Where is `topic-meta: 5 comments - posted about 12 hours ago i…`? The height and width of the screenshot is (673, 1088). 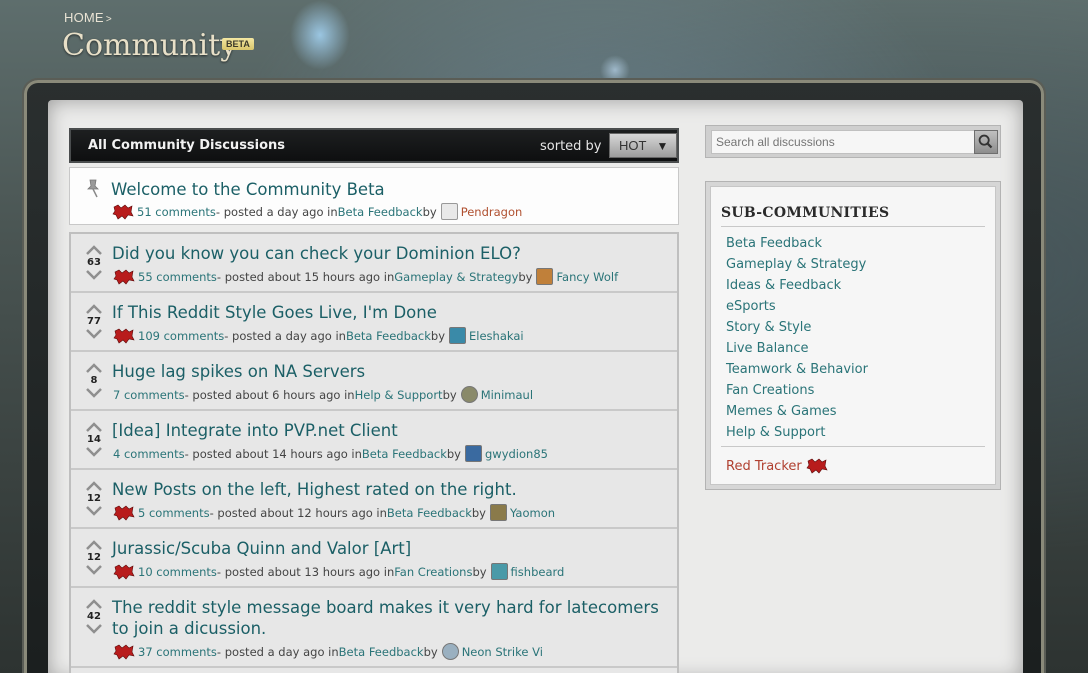 topic-meta: 5 comments - posted about 12 hours ago i… is located at coordinates (334, 512).